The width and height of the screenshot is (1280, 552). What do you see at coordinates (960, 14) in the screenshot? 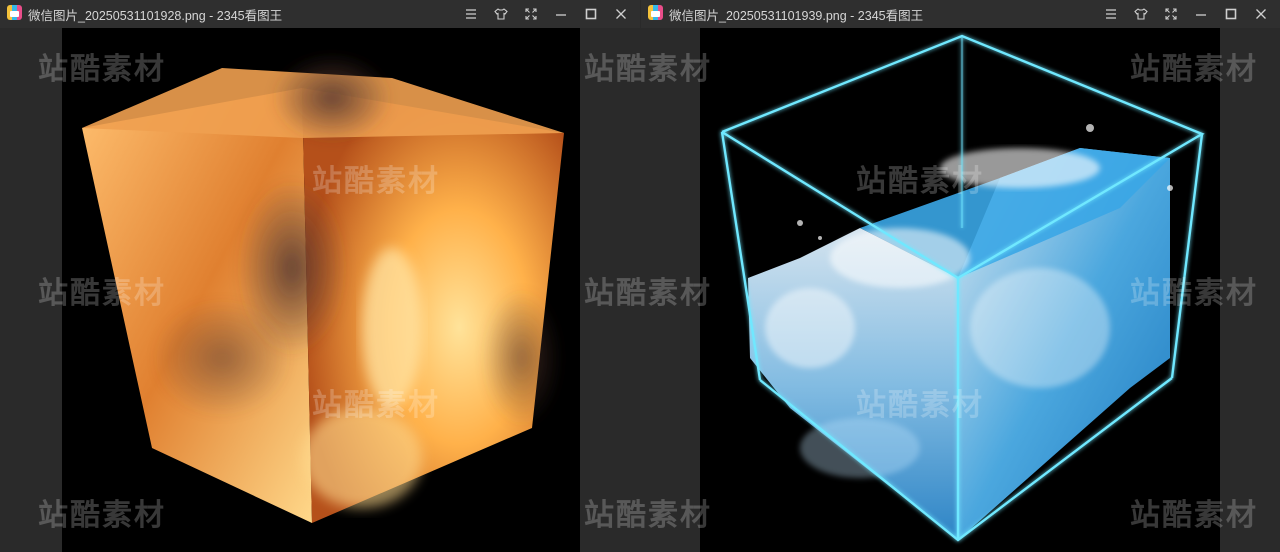
I see `title-bar: 微信图片_20250531101939.png - 2345看图王` at bounding box center [960, 14].